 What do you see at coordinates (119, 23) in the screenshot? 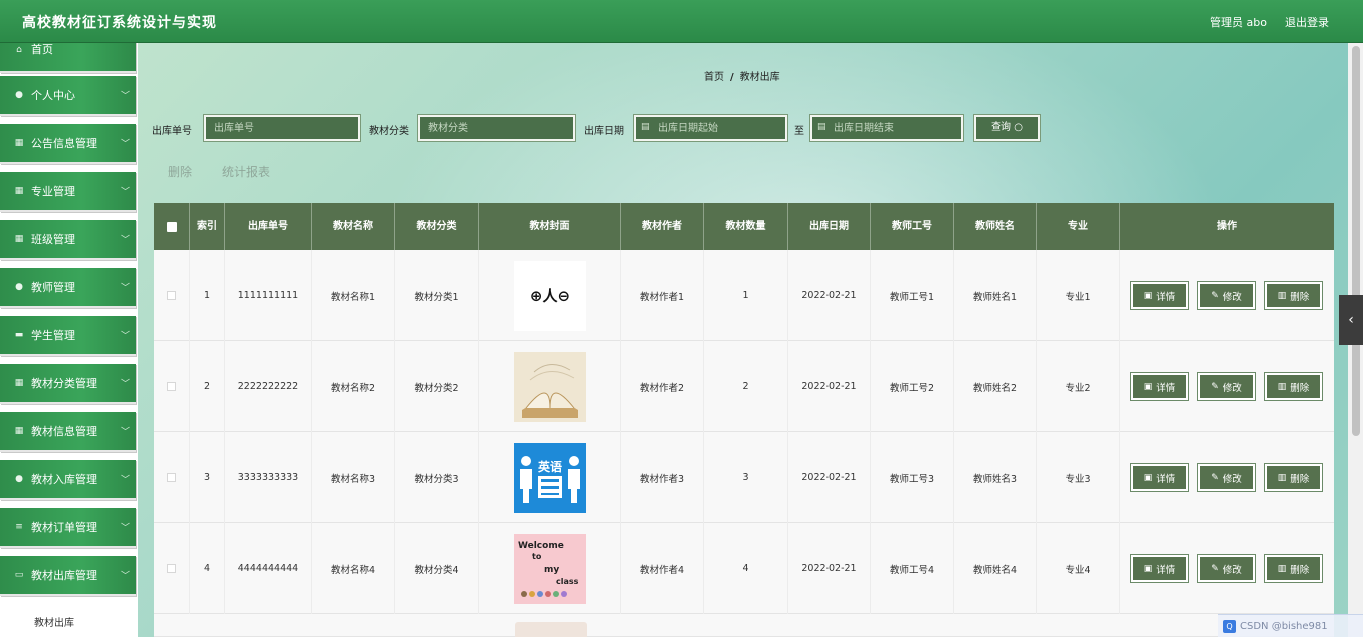
I see `app-title: 高校教材征订系统设计与实现` at bounding box center [119, 23].